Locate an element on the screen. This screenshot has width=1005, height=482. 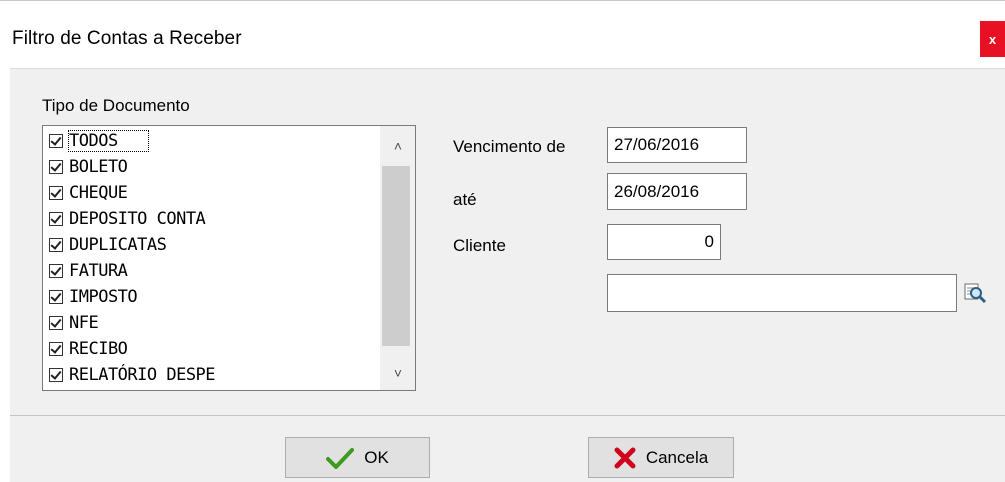
window-title: Filtro de Contas a Receber is located at coordinates (127, 38).